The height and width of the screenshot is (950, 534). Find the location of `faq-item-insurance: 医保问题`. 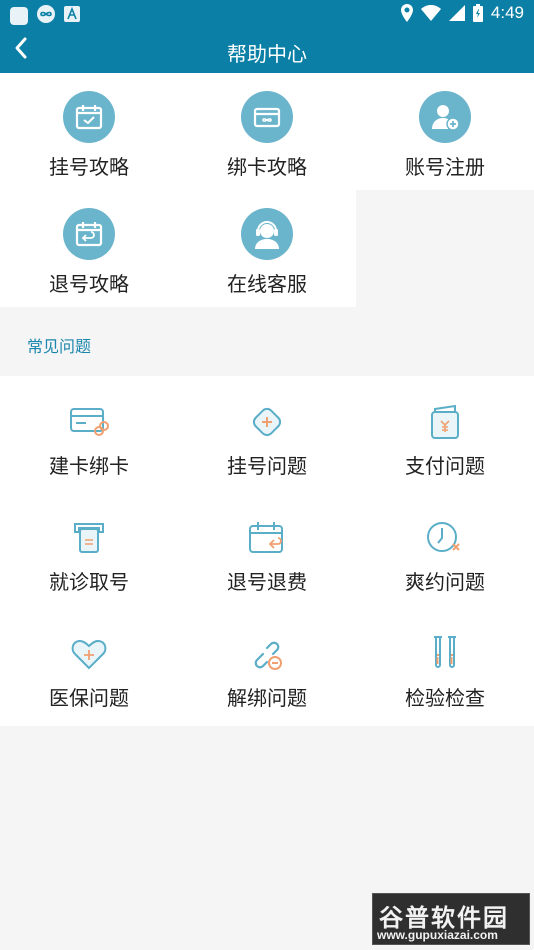

faq-item-insurance: 医保问题 is located at coordinates (89, 666).